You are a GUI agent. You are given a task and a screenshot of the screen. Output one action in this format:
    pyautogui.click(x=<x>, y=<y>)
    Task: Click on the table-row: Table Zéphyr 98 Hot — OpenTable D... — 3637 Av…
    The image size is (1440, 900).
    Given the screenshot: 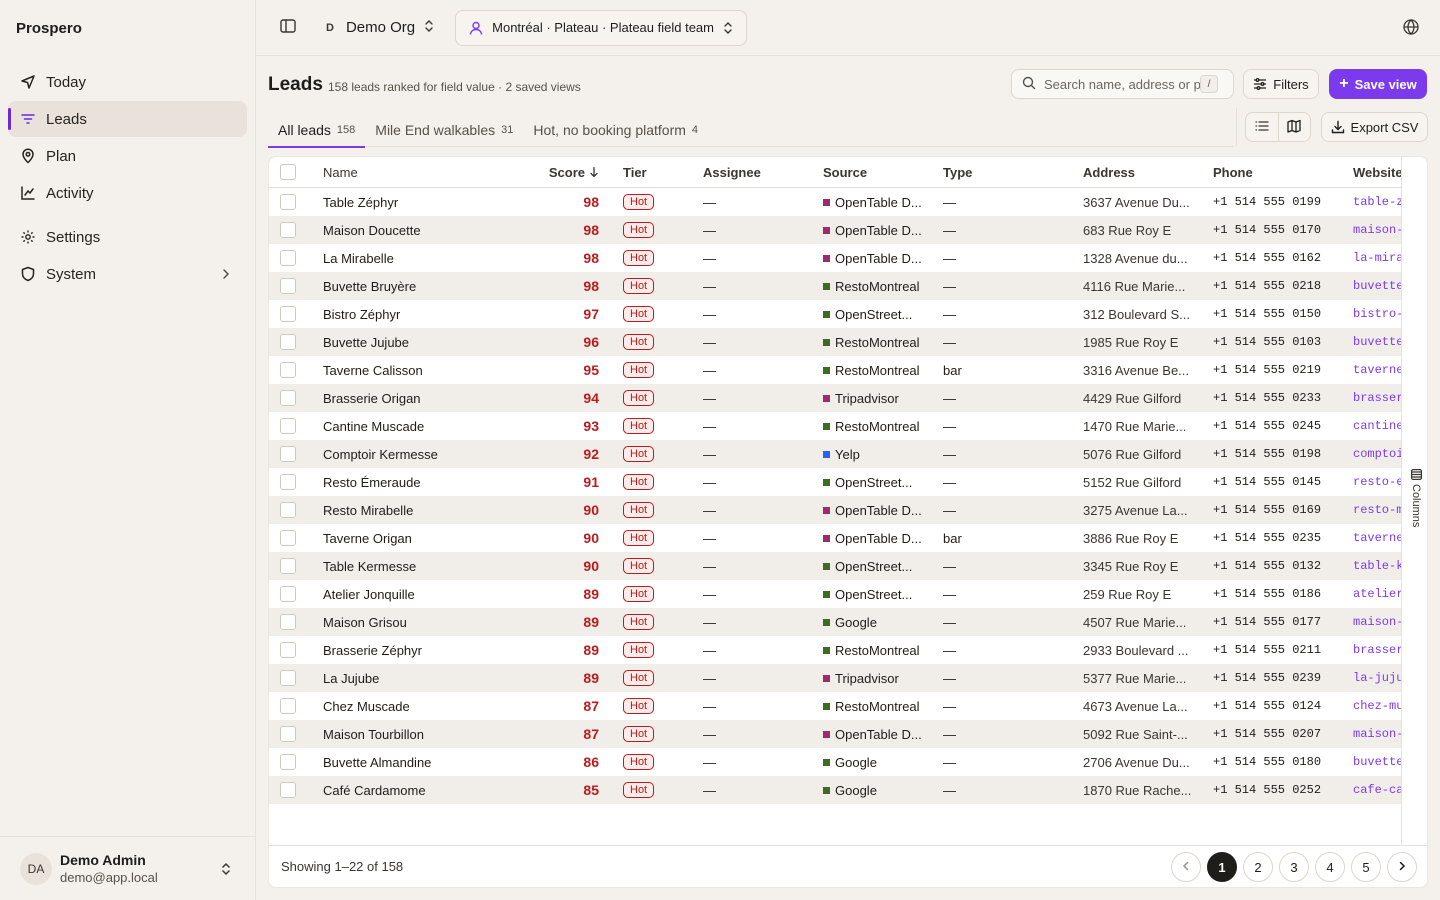 What is the action you would take?
    pyautogui.click(x=835, y=202)
    